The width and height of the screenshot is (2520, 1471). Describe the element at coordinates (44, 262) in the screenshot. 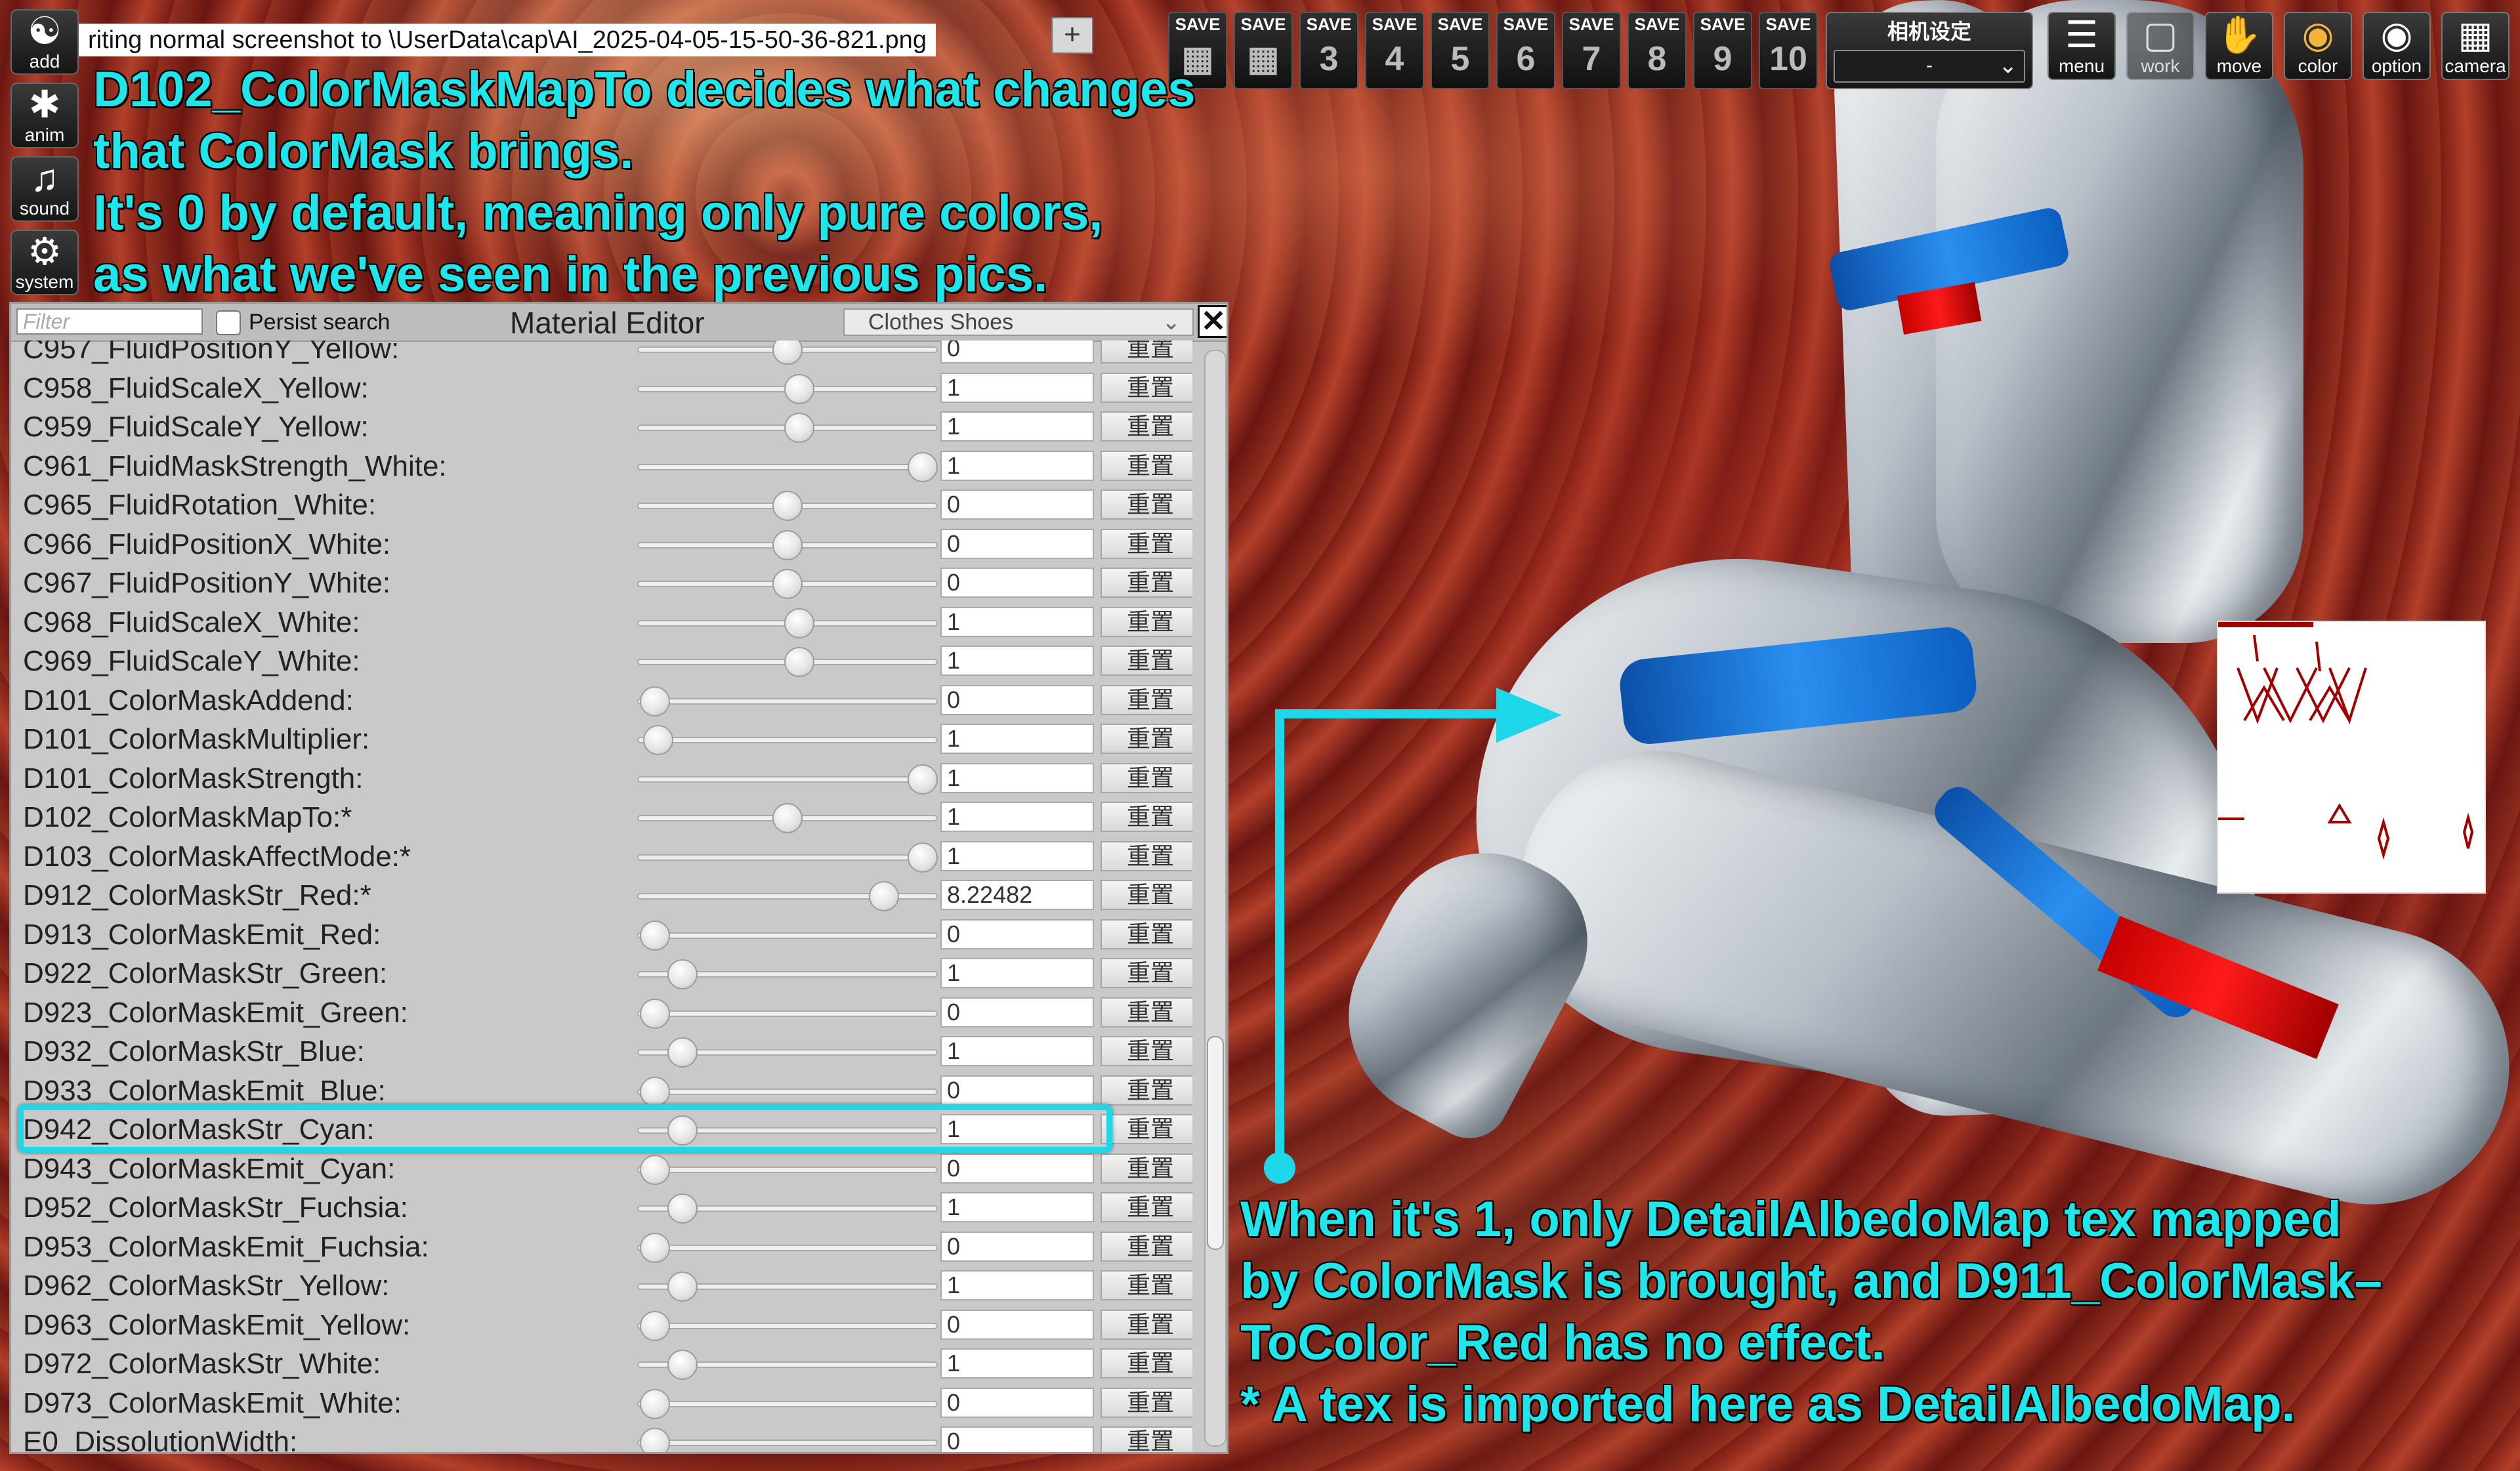

I see `system-button: ⚙ system` at that location.